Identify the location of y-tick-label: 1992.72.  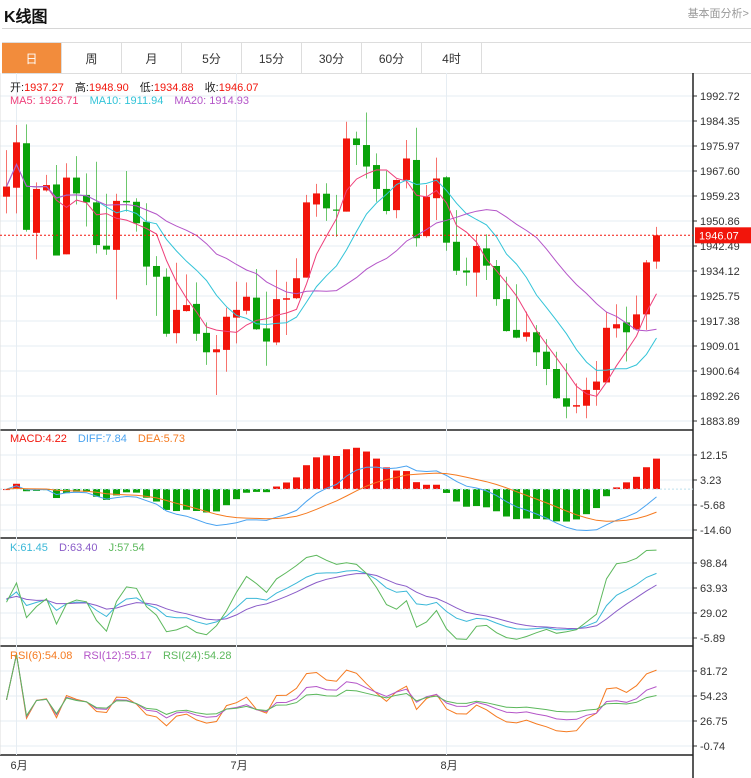
(720, 97).